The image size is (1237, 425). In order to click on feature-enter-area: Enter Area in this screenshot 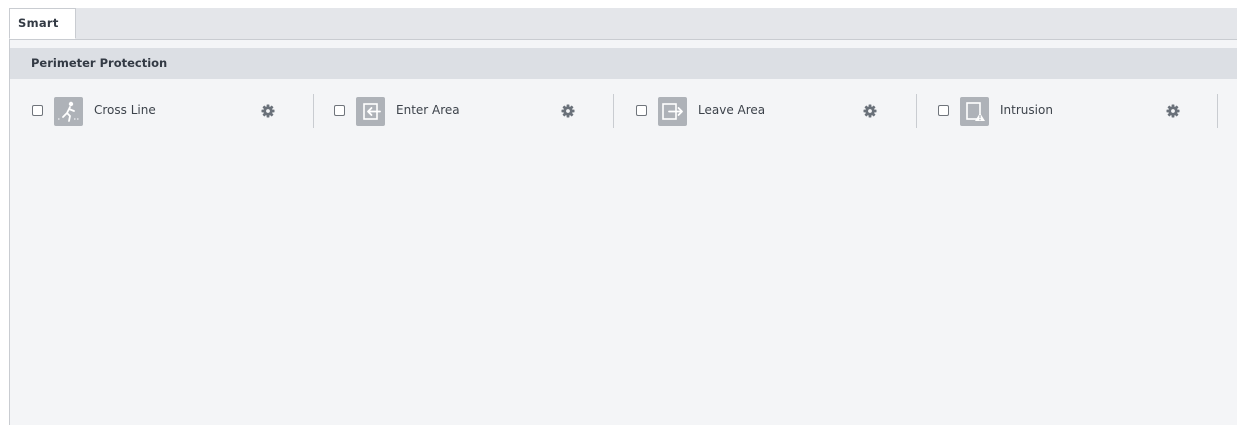, I will do `click(459, 111)`.